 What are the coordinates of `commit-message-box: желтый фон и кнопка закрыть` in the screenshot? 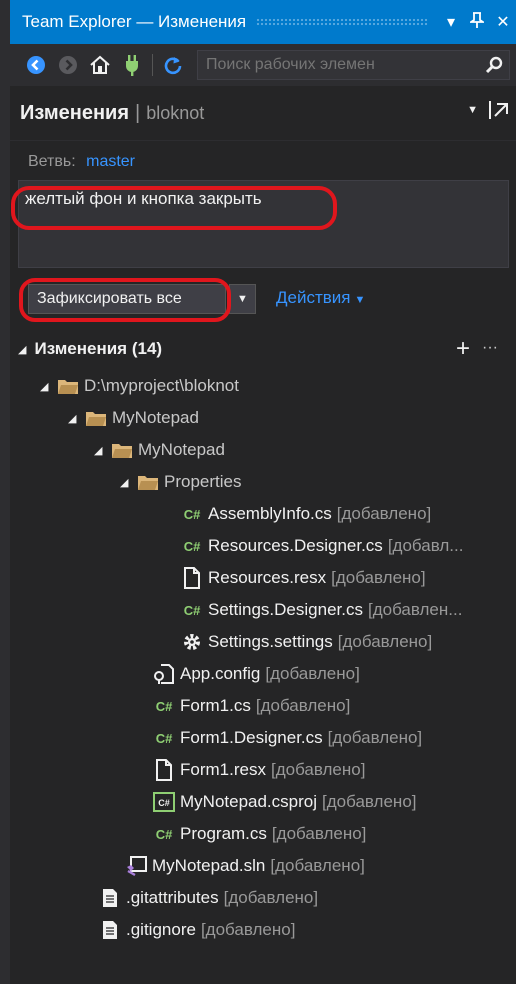 It's located at (263, 224).